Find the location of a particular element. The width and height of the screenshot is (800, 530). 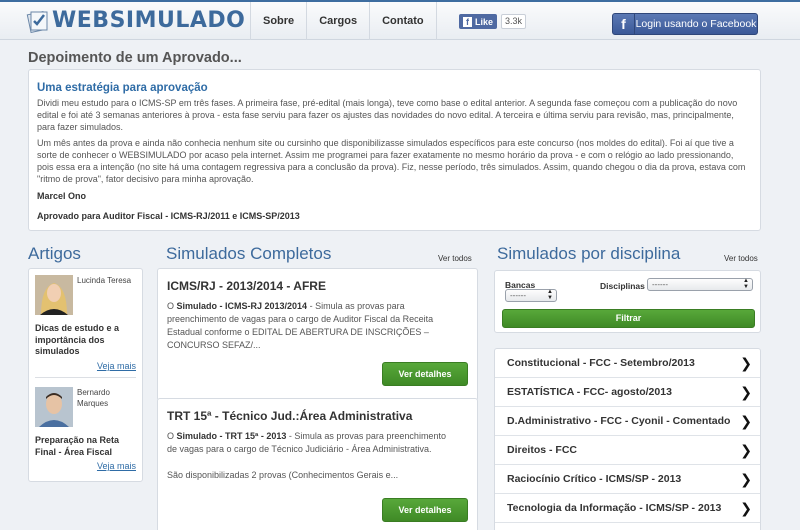

logo-text: WEBSIMULADO is located at coordinates (149, 20).